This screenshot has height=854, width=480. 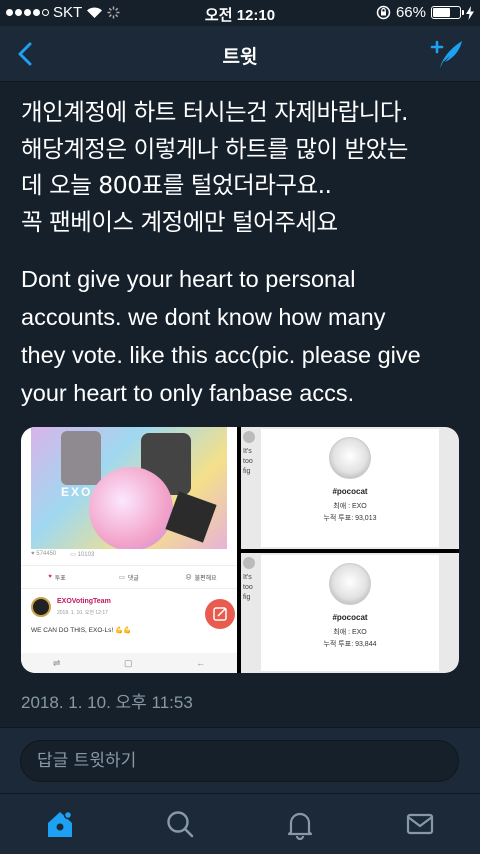 What do you see at coordinates (220, 614) in the screenshot?
I see `edit-fab-icon` at bounding box center [220, 614].